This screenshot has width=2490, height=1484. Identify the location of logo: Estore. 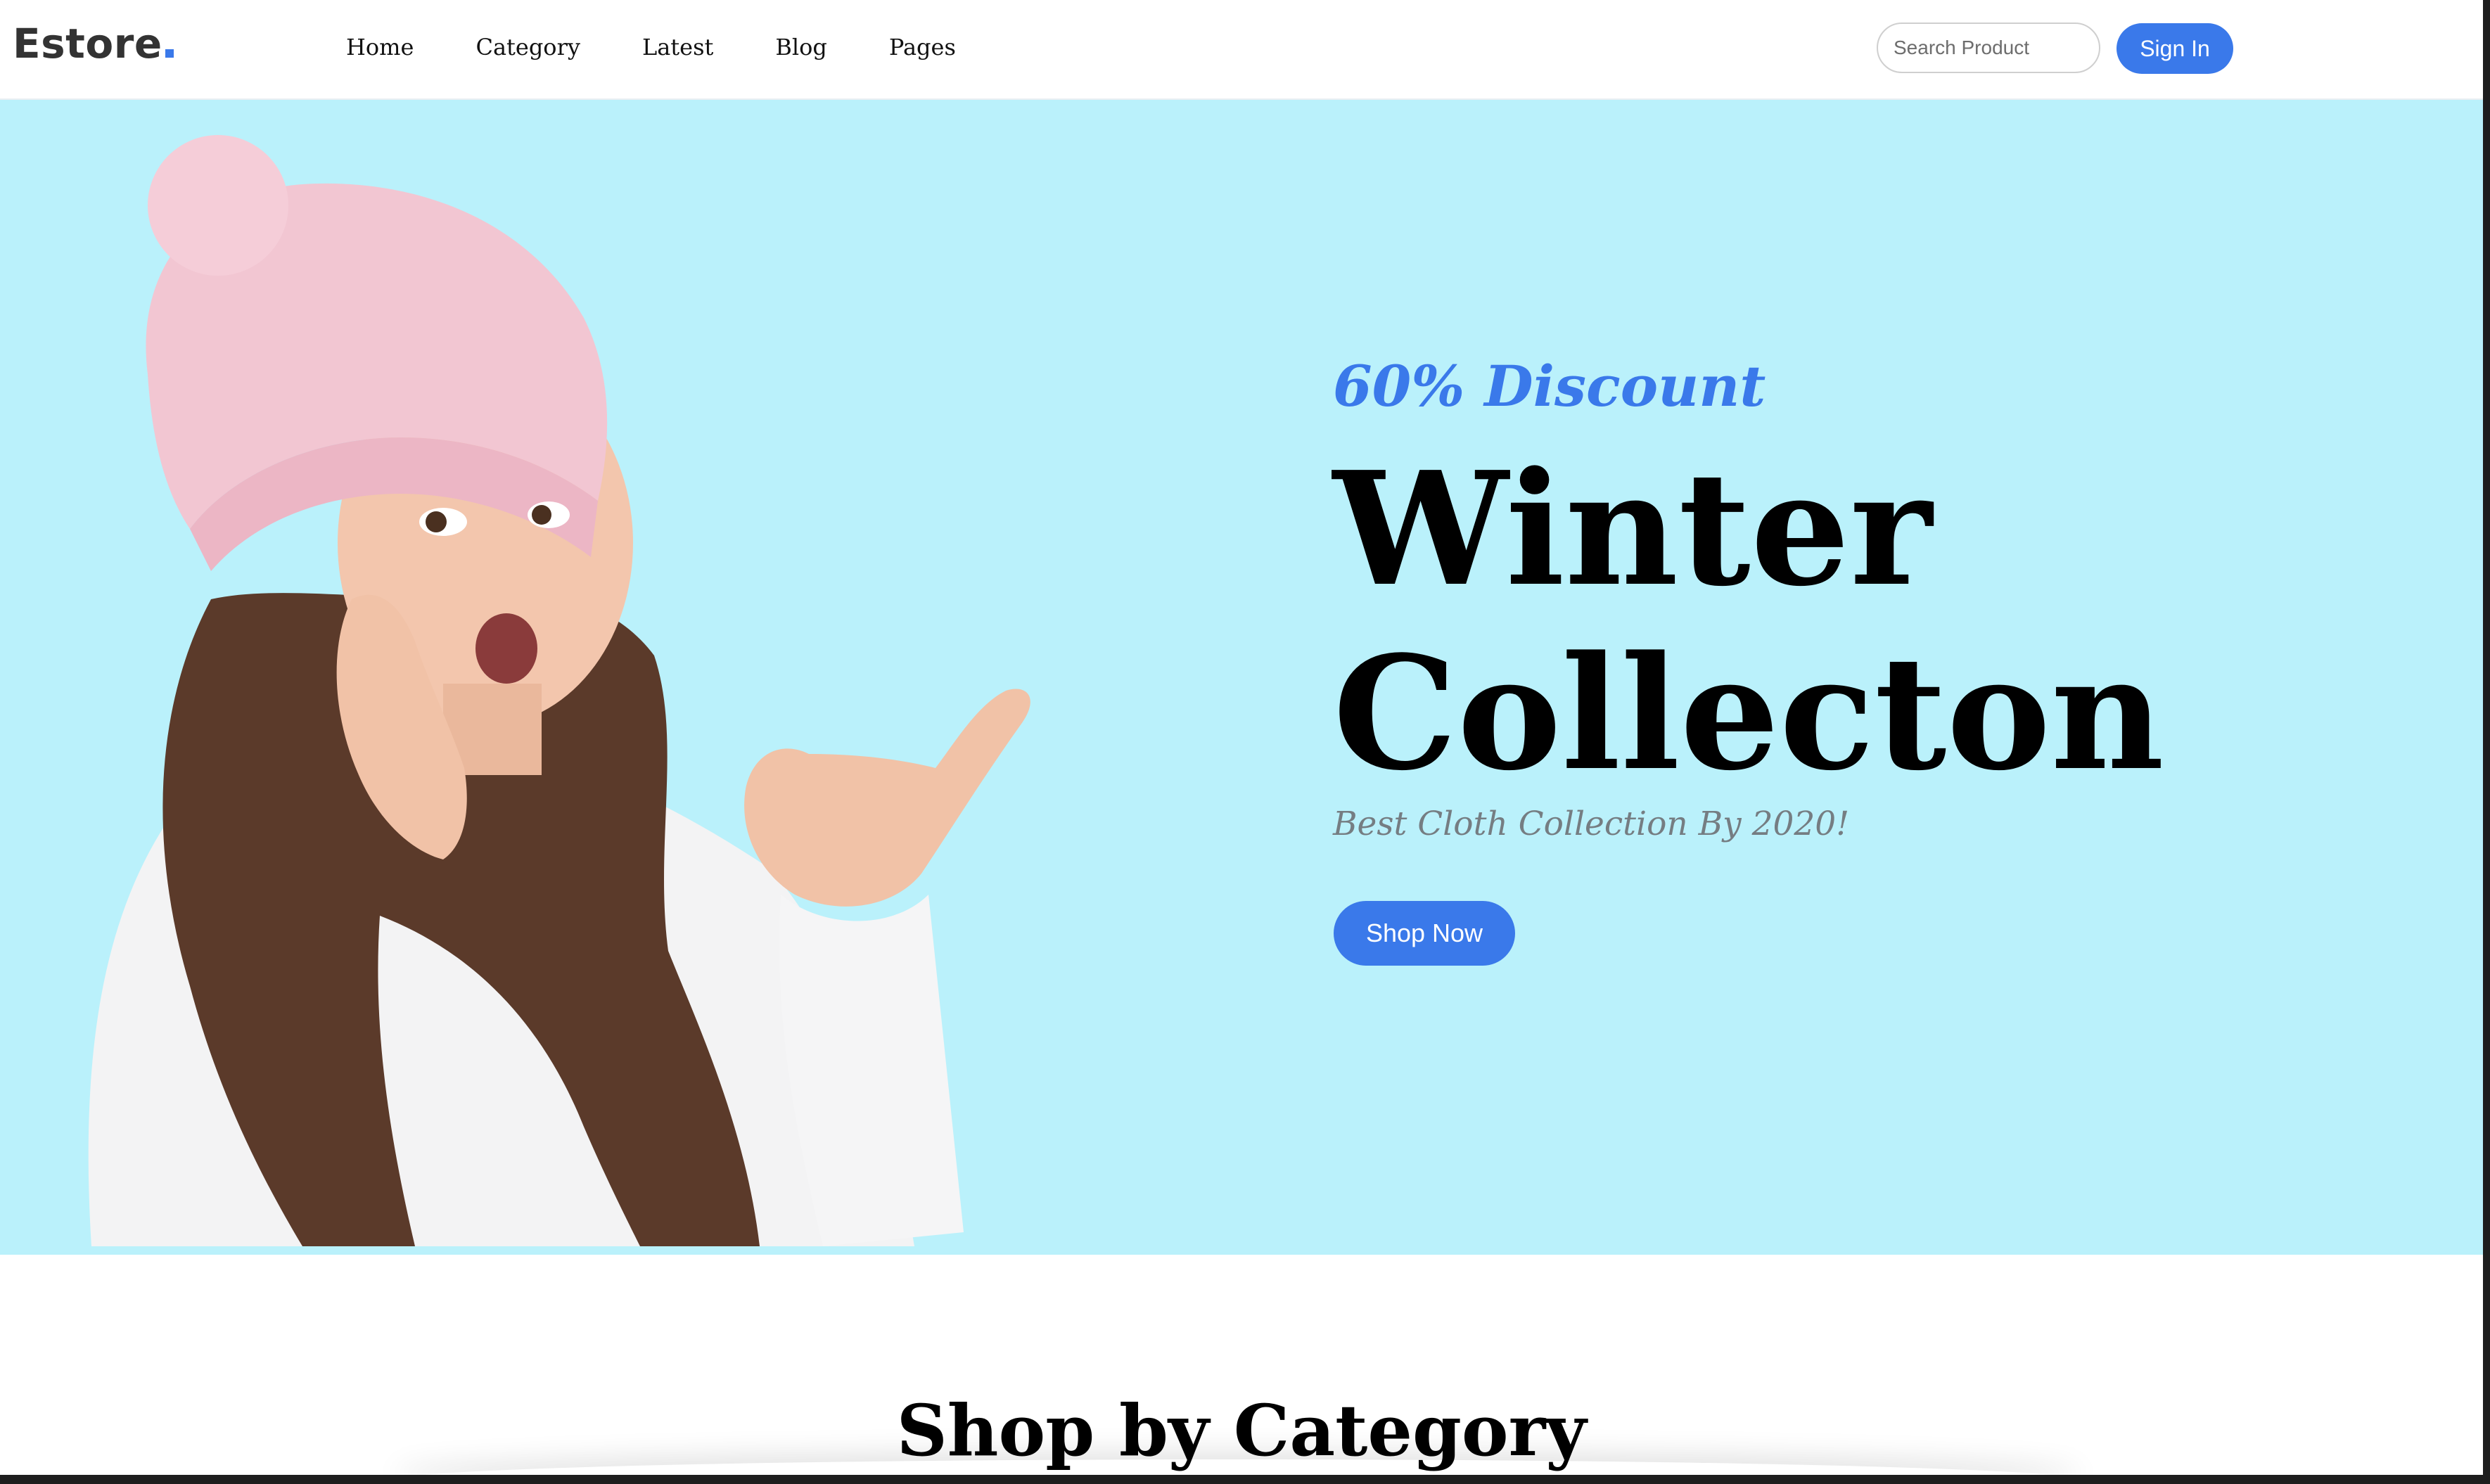
(93, 44).